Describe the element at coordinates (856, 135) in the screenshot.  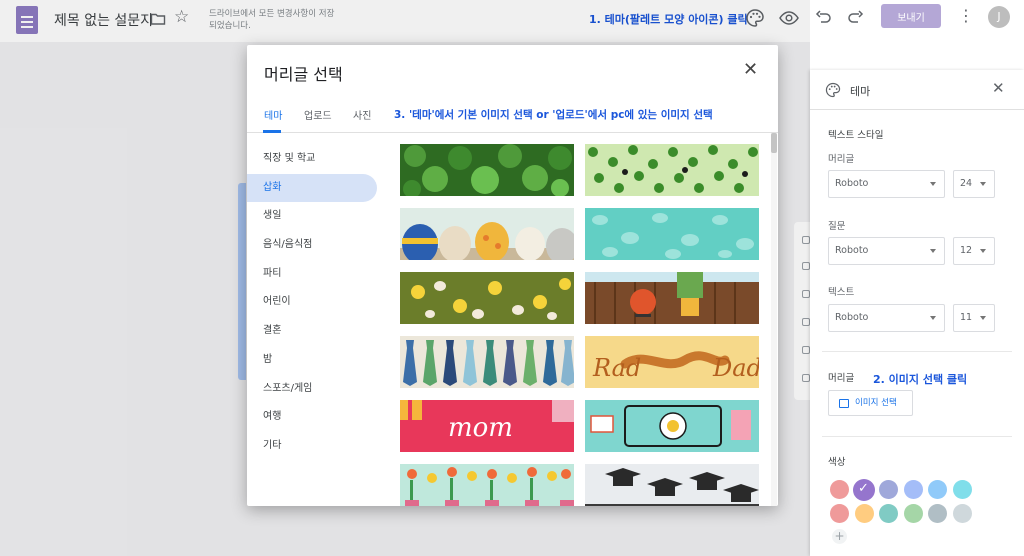
I see `text-style-label: 텍스트 스타일` at that location.